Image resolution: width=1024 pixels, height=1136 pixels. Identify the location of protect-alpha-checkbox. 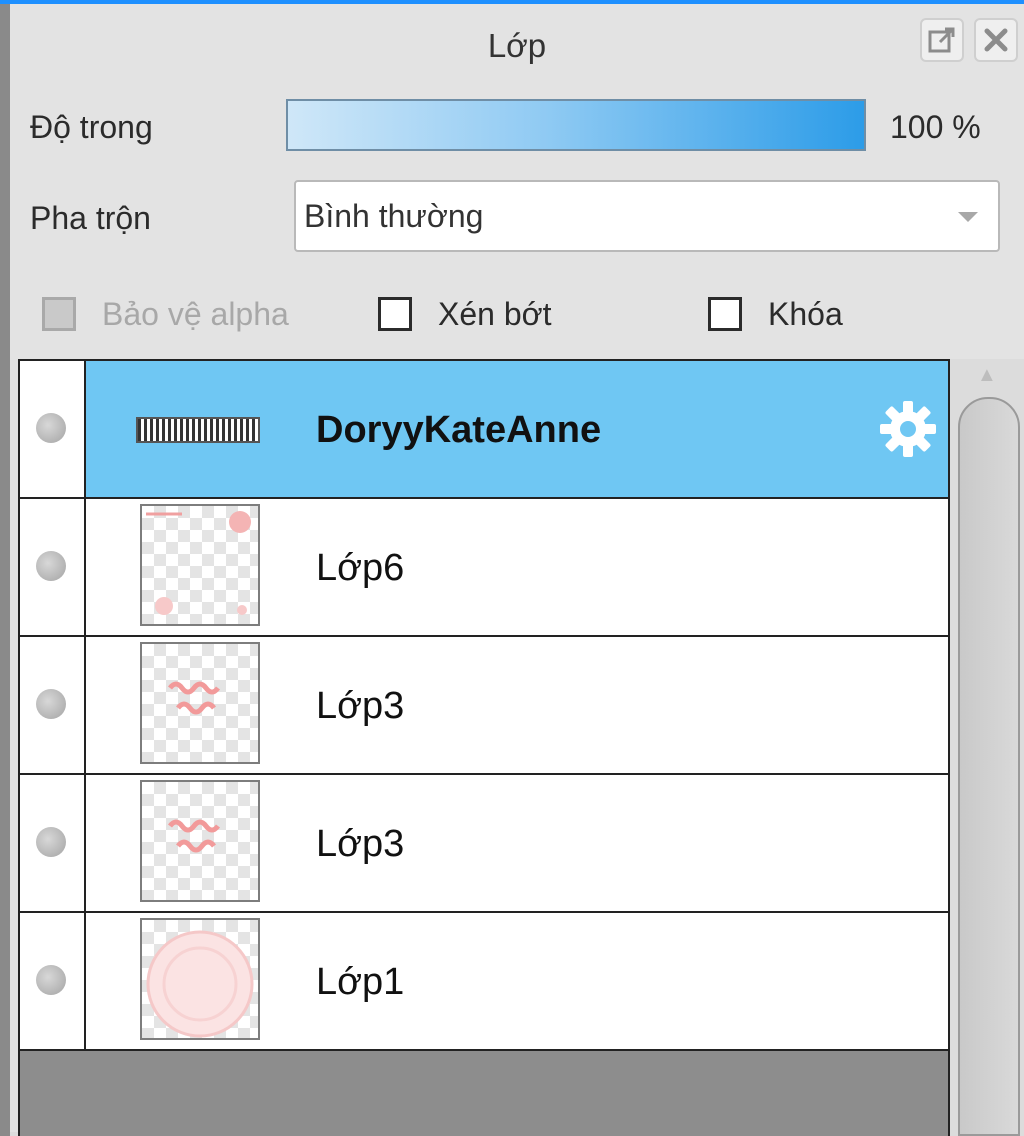
(59, 314).